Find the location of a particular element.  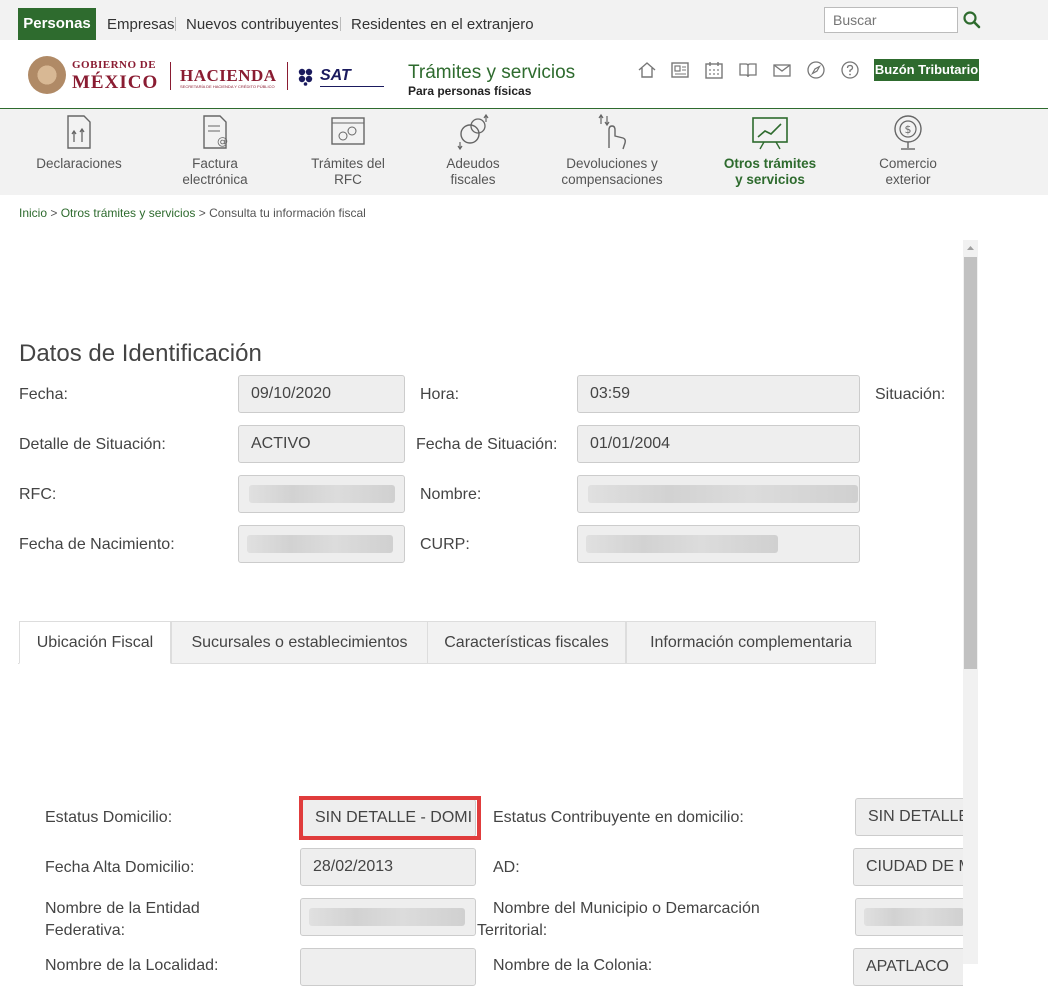

nombre-field is located at coordinates (718, 494).